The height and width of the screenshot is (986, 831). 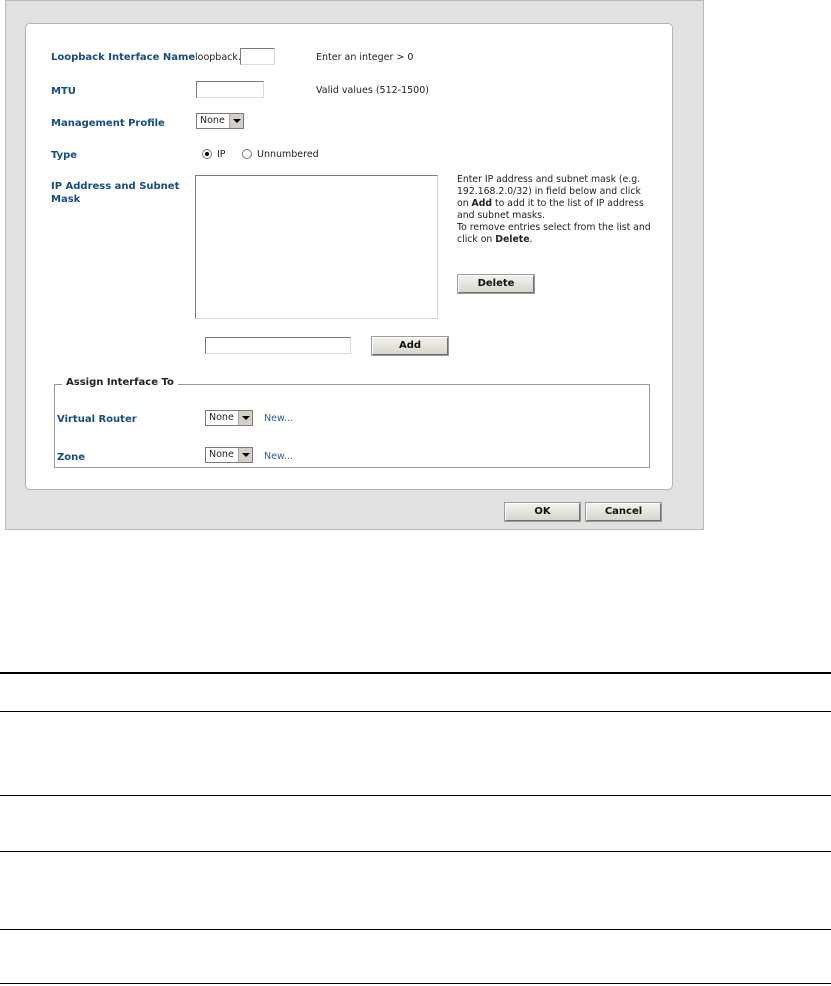 I want to click on help-text-delete: Delete, so click(x=512, y=239).